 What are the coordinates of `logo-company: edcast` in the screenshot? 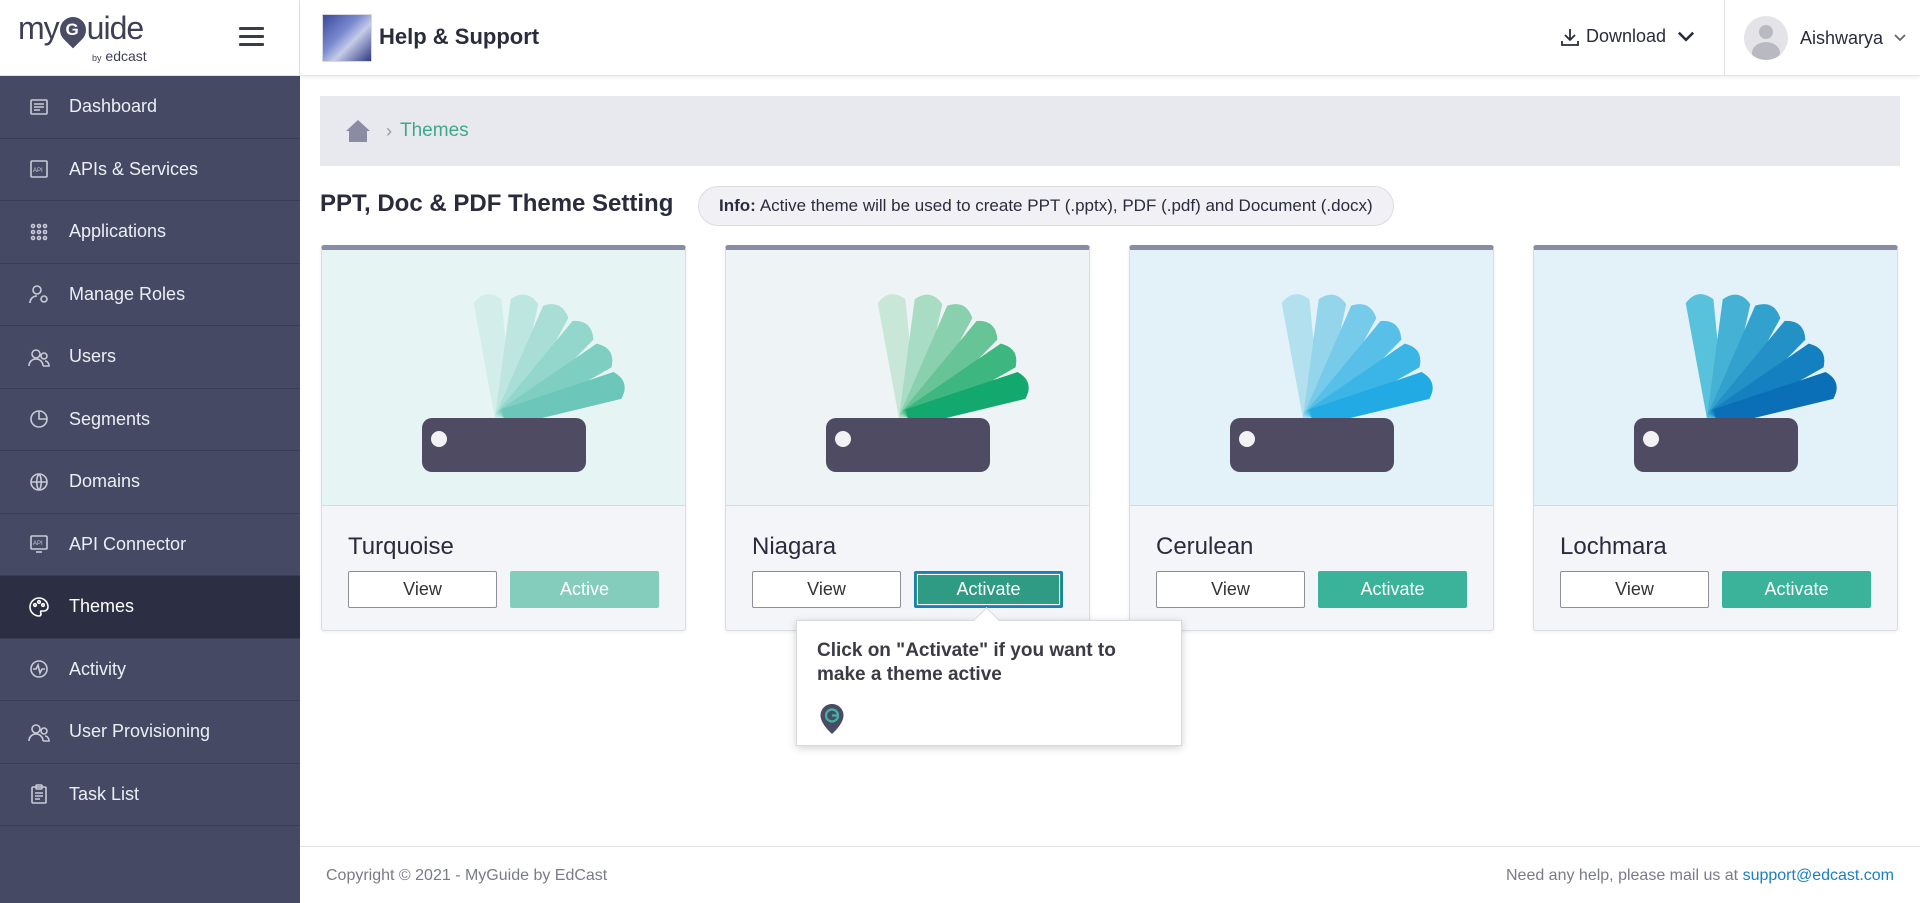 It's located at (126, 56).